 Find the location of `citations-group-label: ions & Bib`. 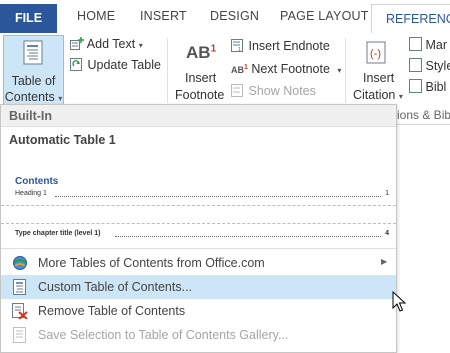

citations-group-label: ions & Bib is located at coordinates (423, 115).